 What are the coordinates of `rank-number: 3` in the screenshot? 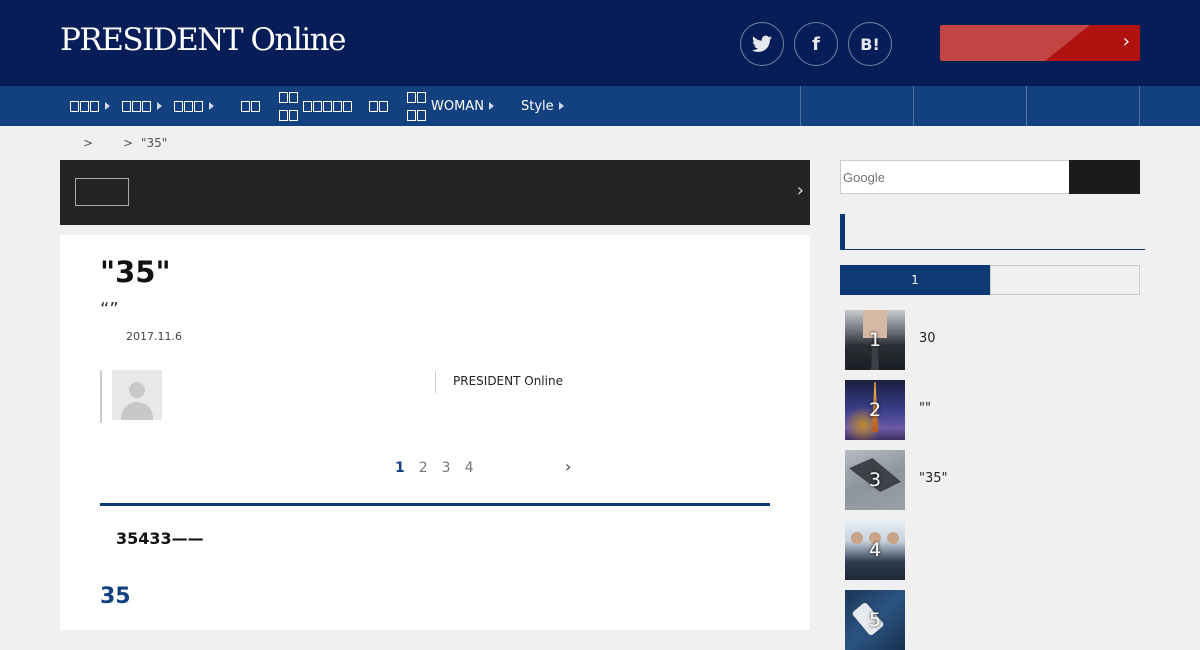 It's located at (875, 480).